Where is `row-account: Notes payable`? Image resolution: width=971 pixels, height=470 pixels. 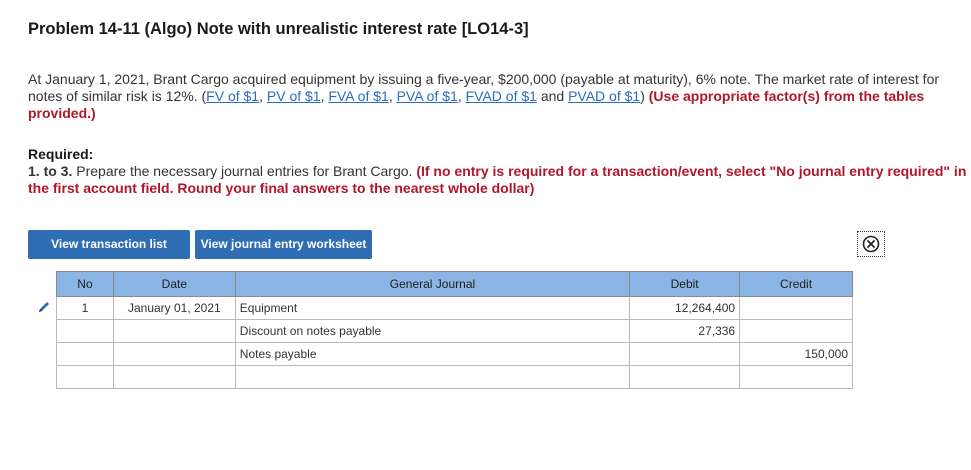
row-account: Notes payable is located at coordinates (432, 354).